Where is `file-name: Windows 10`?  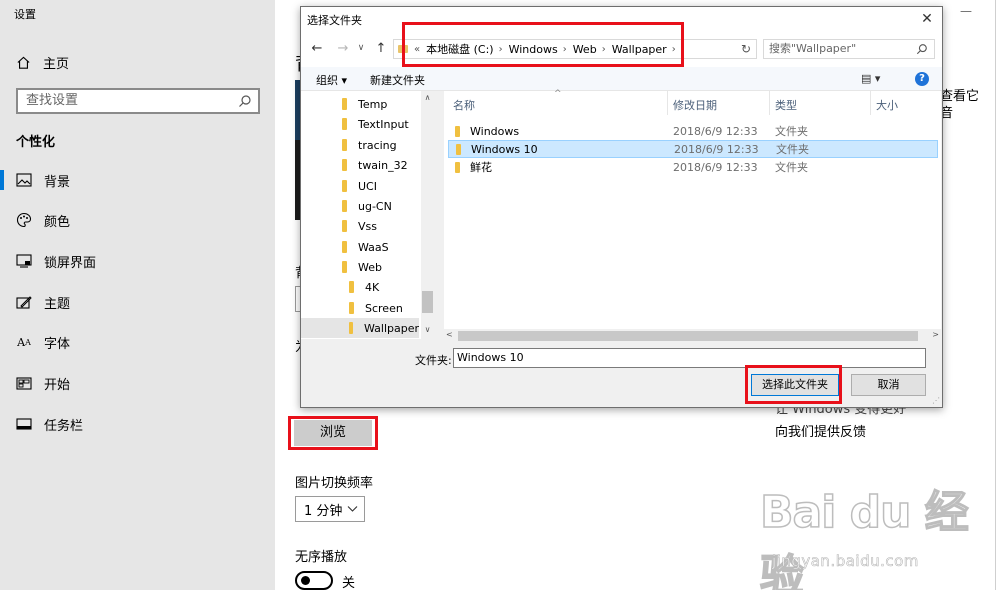
file-name: Windows 10 is located at coordinates (504, 149).